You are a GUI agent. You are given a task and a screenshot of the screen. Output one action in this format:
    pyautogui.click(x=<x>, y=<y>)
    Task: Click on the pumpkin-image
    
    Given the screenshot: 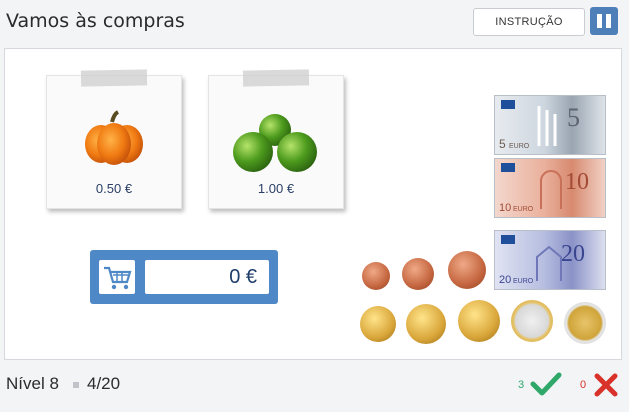 What is the action you would take?
    pyautogui.click(x=114, y=137)
    